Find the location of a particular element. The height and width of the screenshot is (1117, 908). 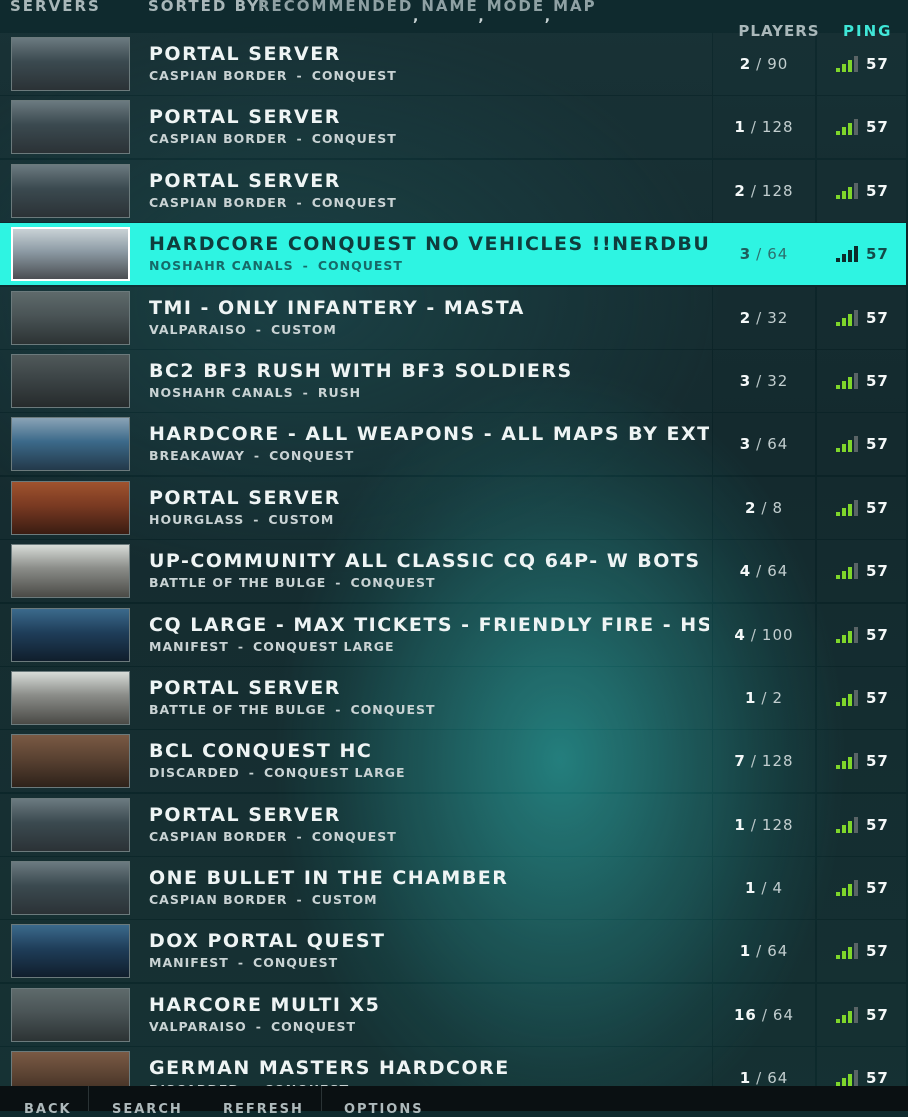

sort-mode: MODE is located at coordinates (520, 12).